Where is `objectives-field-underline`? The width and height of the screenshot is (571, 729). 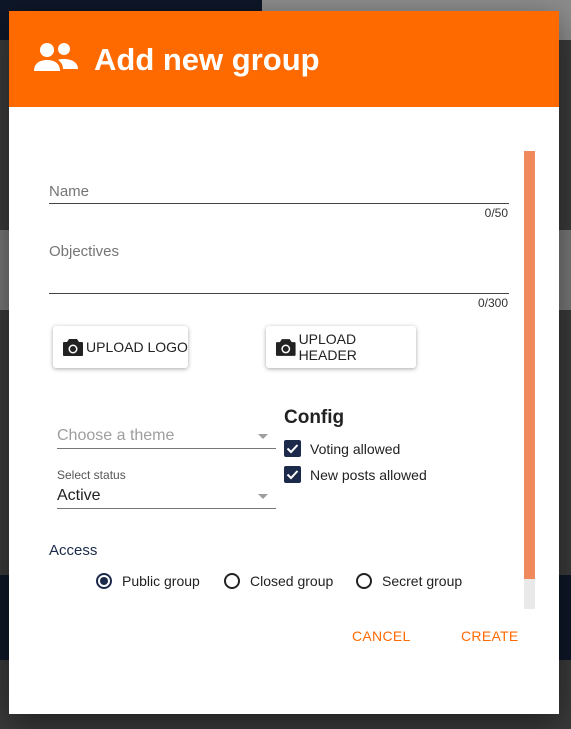
objectives-field-underline is located at coordinates (279, 293).